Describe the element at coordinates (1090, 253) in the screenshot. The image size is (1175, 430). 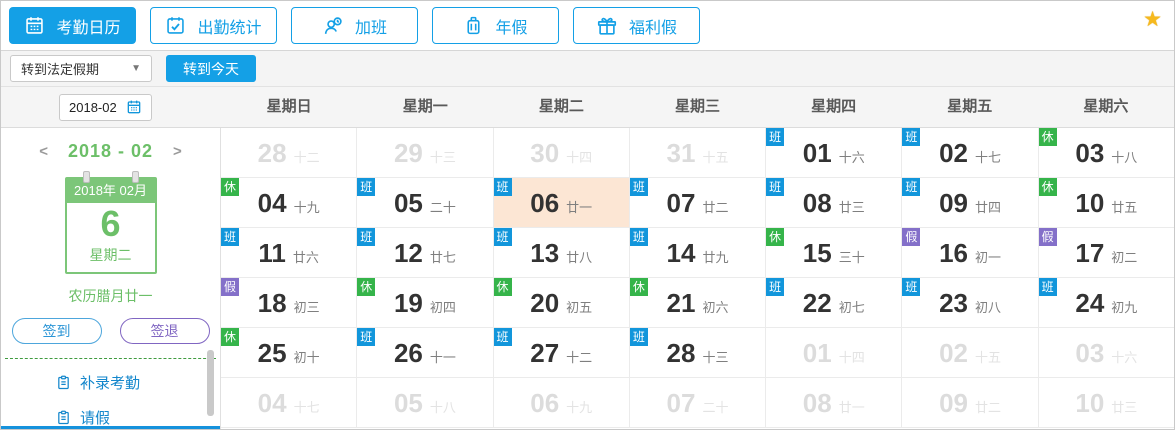
I see `day-number: 17` at that location.